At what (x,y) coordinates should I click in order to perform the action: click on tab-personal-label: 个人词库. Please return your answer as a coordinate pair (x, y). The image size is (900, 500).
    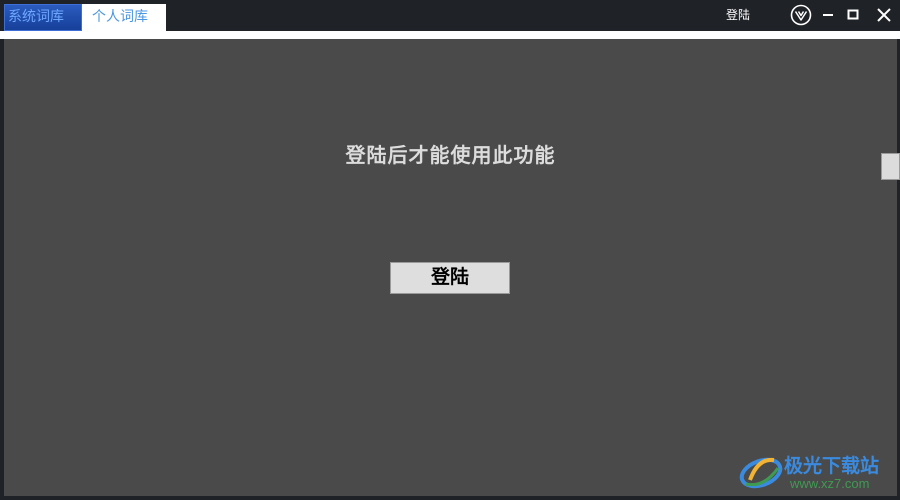
    Looking at the image, I should click on (120, 17).